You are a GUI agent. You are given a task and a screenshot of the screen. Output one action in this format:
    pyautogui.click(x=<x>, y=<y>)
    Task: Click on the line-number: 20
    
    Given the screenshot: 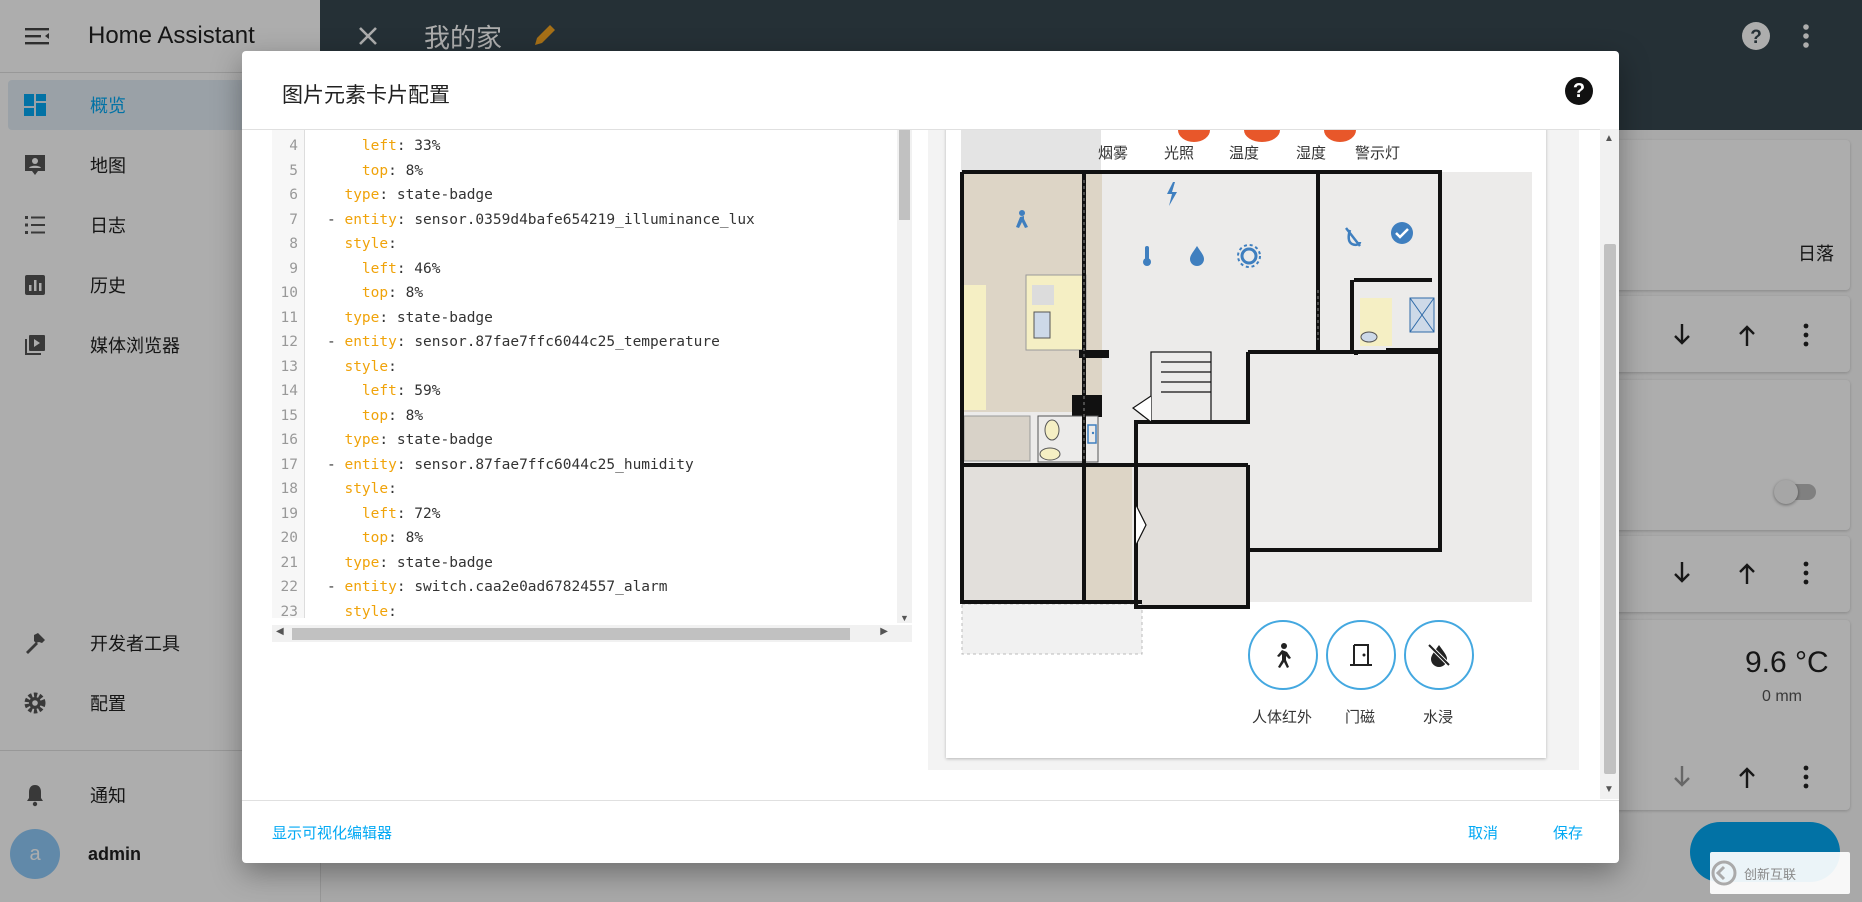 What is the action you would take?
    pyautogui.click(x=289, y=538)
    